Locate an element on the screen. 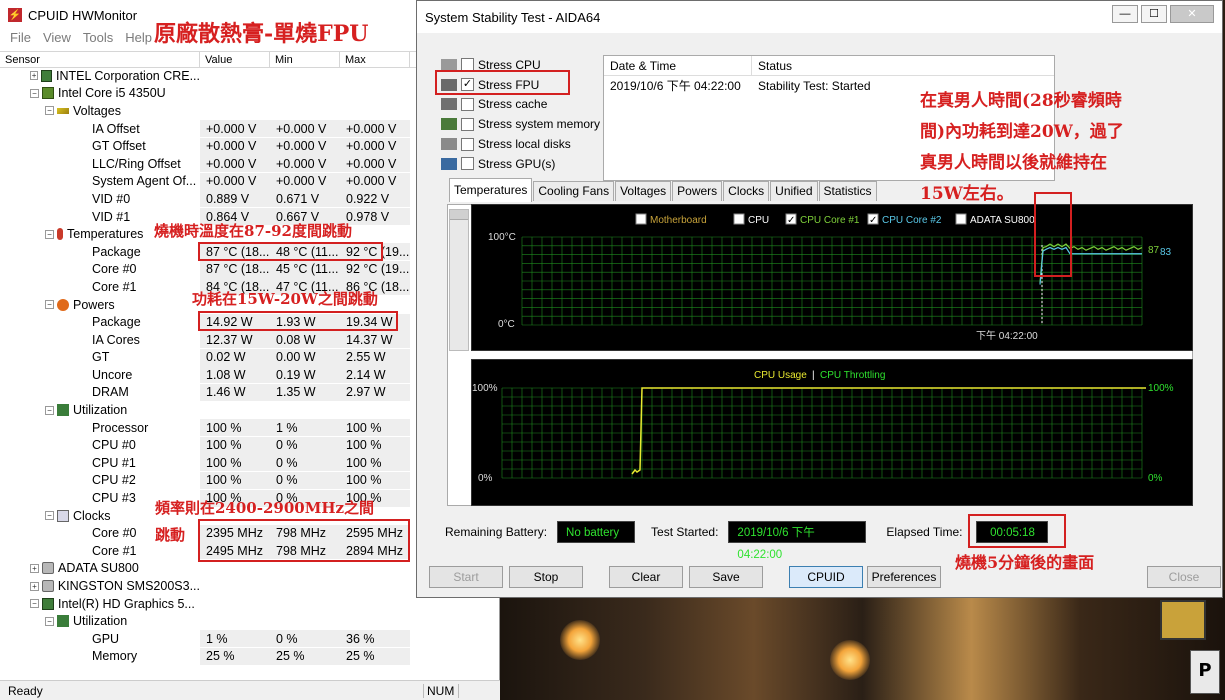 The image size is (1225, 700). sensor-values: 0.02 W 0.00 W 2.55 W is located at coordinates (305, 357).